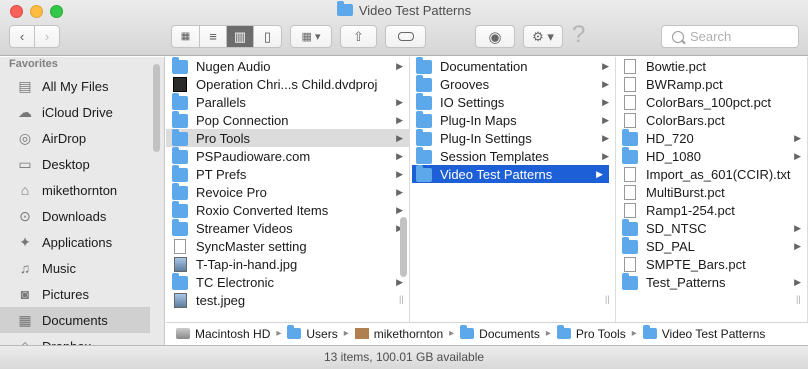 The image size is (808, 369). I want to click on file-row-session-templates: Session Templates ▶, so click(512, 156).